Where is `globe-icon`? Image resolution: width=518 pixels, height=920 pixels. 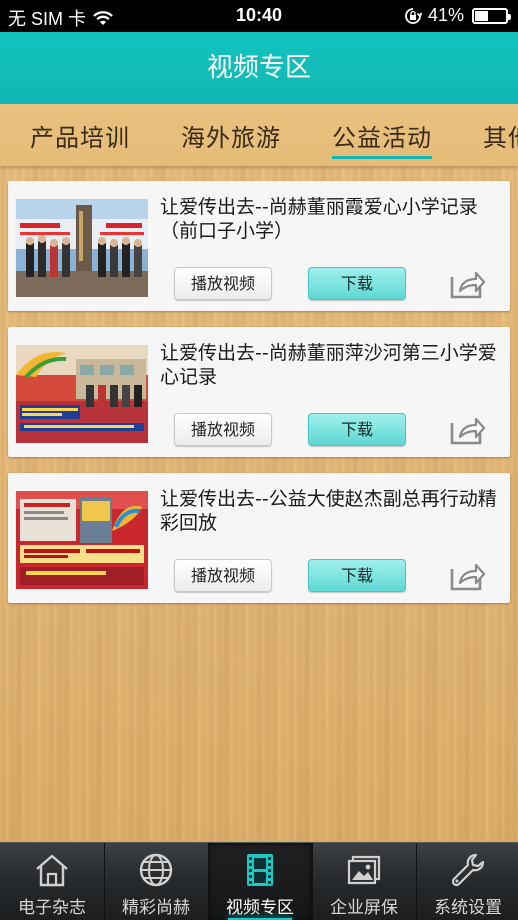 globe-icon is located at coordinates (156, 870).